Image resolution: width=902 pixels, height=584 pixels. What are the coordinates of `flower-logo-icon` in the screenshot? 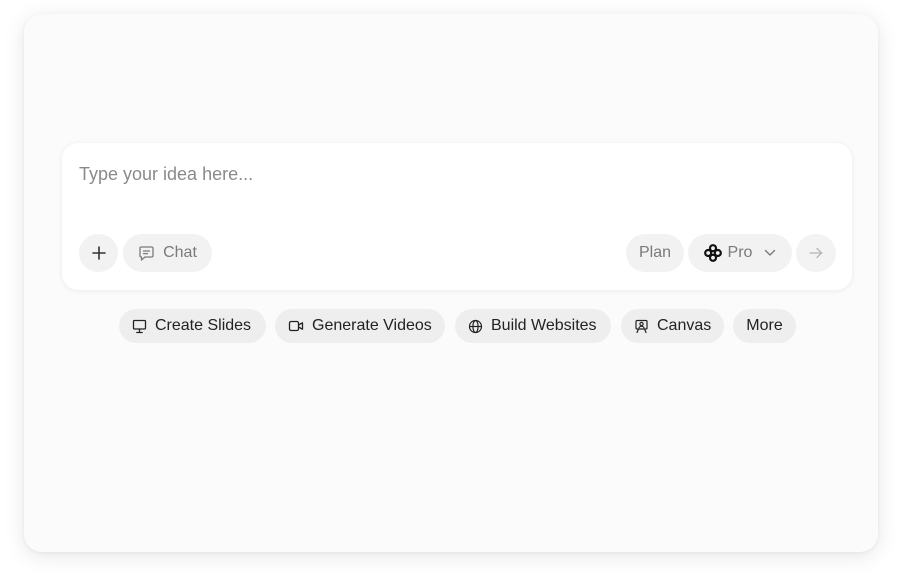 It's located at (712, 253).